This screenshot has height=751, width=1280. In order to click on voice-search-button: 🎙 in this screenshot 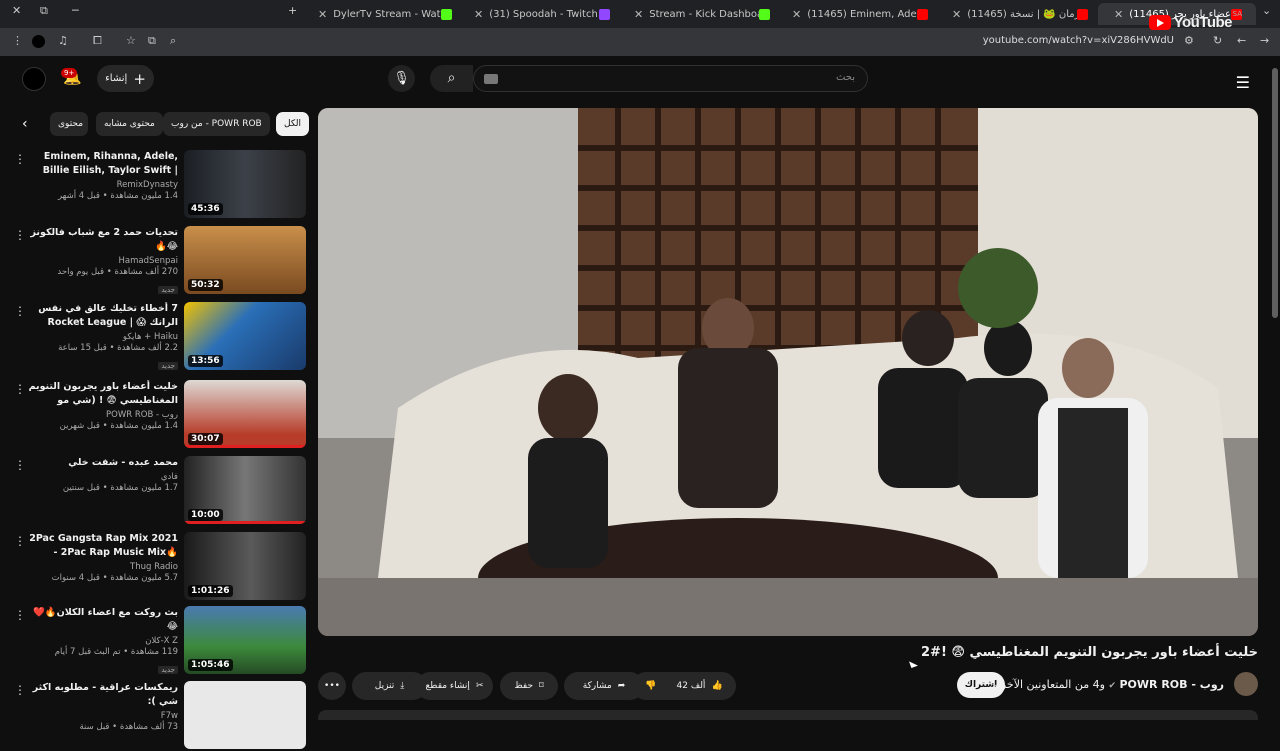, I will do `click(401, 78)`.